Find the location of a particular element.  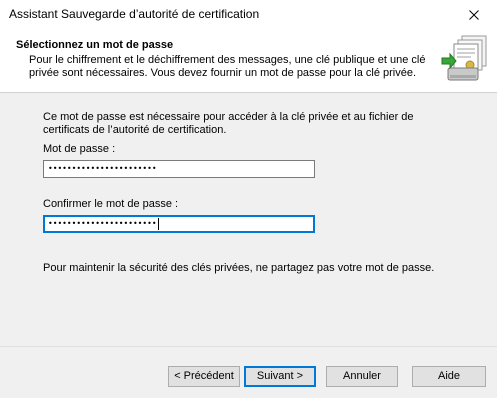

page-title: Sélectionnez un mot de passe is located at coordinates (95, 45).